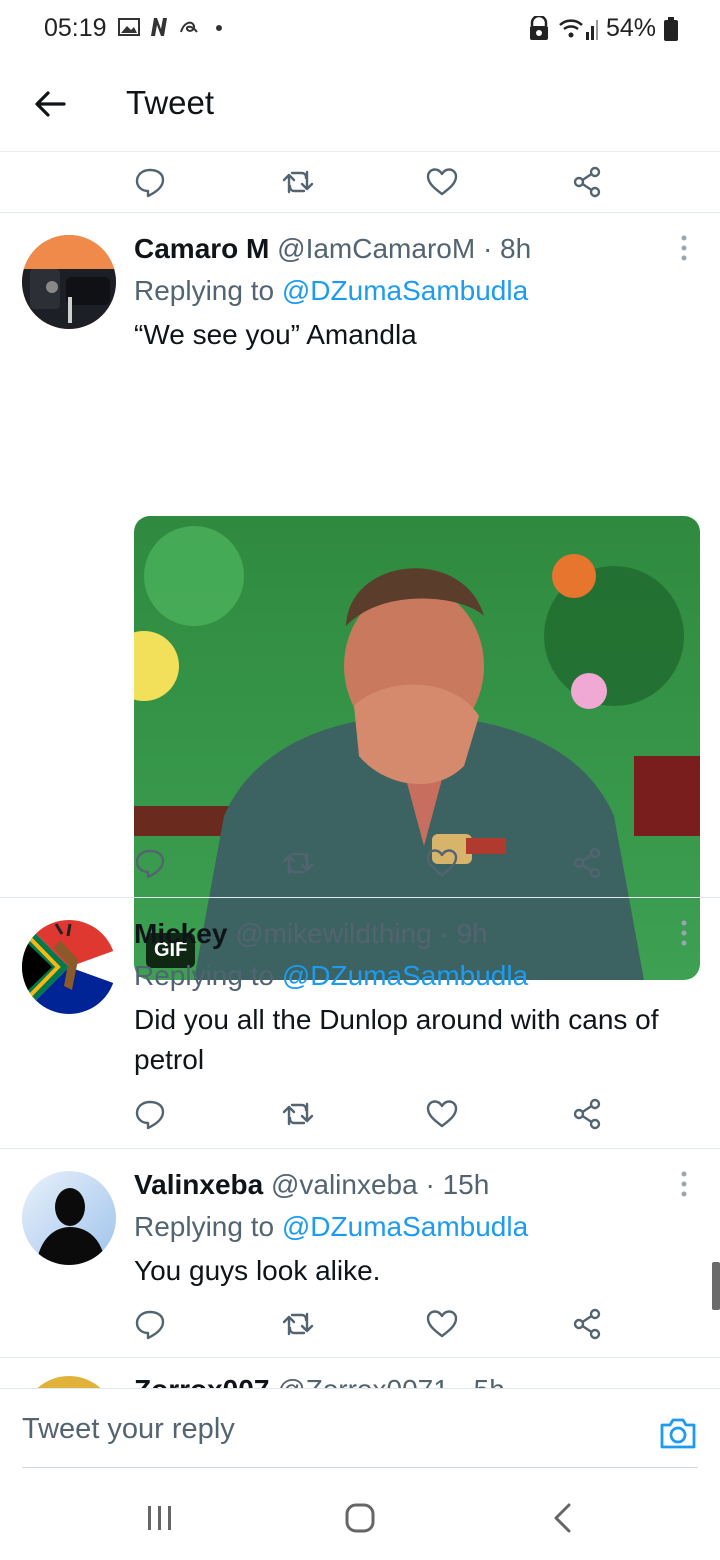 This screenshot has width=720, height=1560. I want to click on home-icon, so click(360, 1518).